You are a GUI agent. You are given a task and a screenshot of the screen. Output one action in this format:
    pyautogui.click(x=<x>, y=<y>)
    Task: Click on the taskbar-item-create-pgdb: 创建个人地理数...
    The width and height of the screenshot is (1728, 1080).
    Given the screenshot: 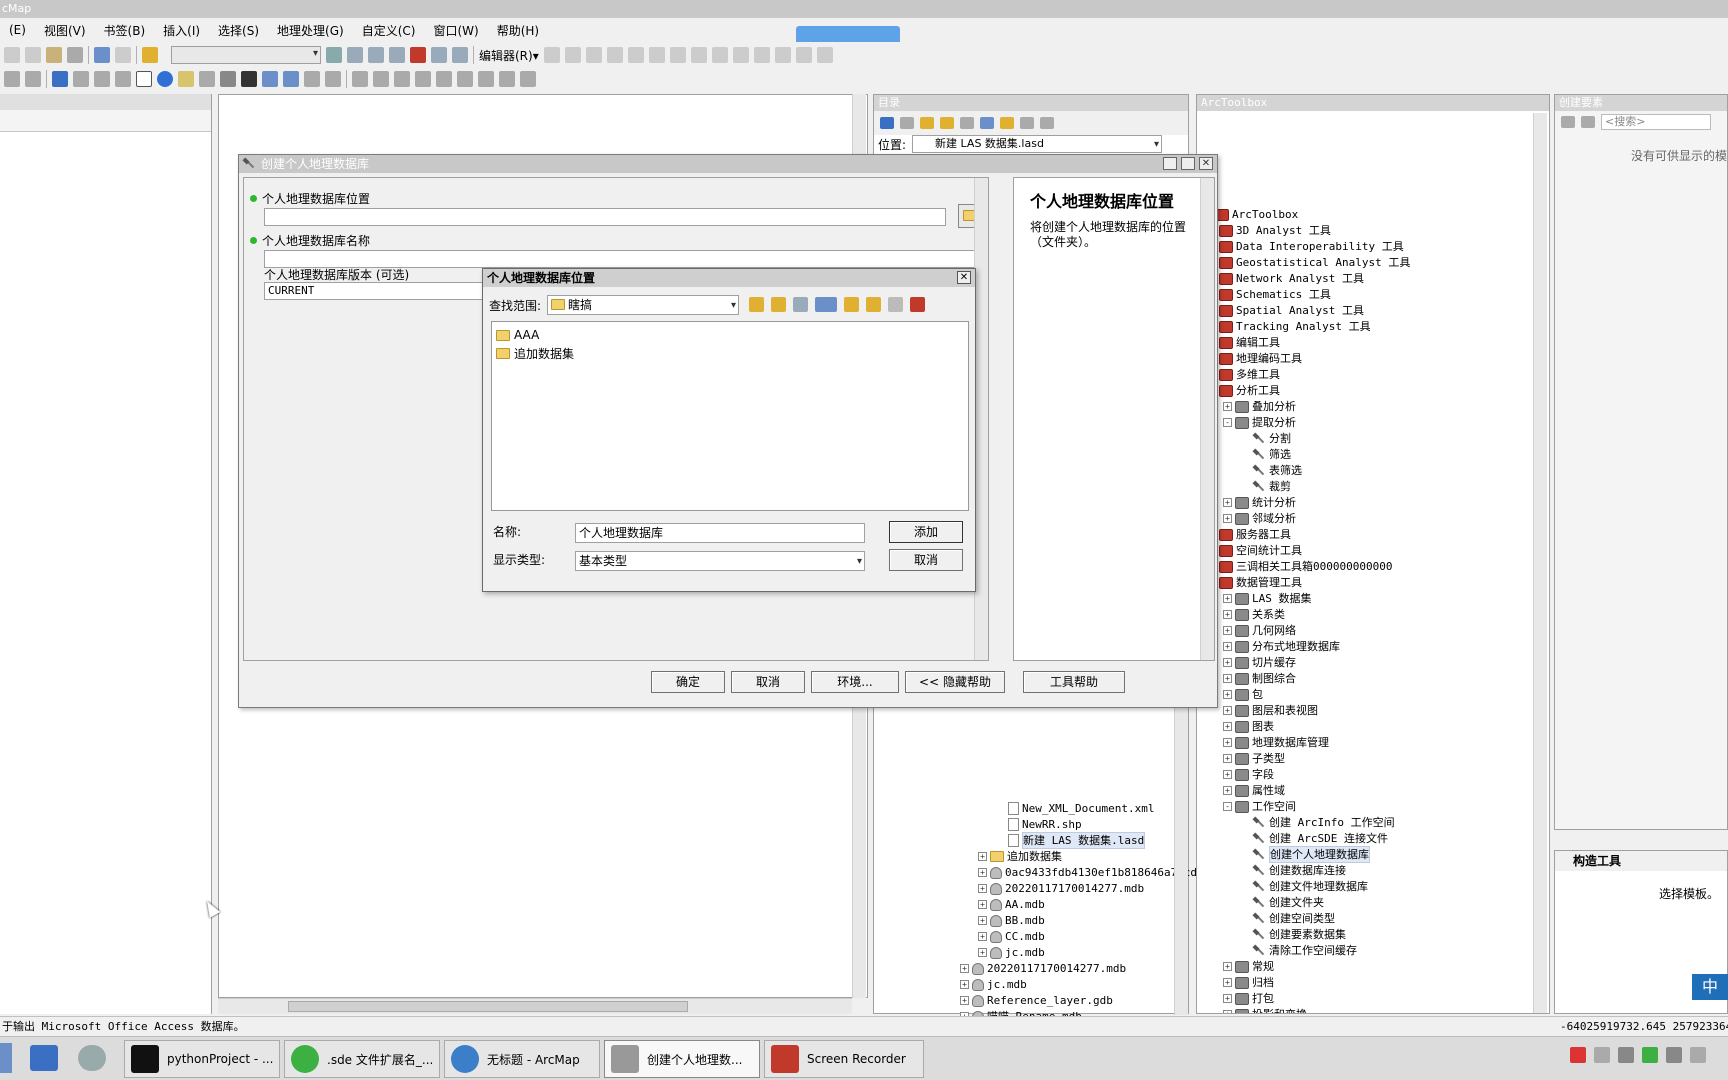 What is the action you would take?
    pyautogui.click(x=682, y=1059)
    